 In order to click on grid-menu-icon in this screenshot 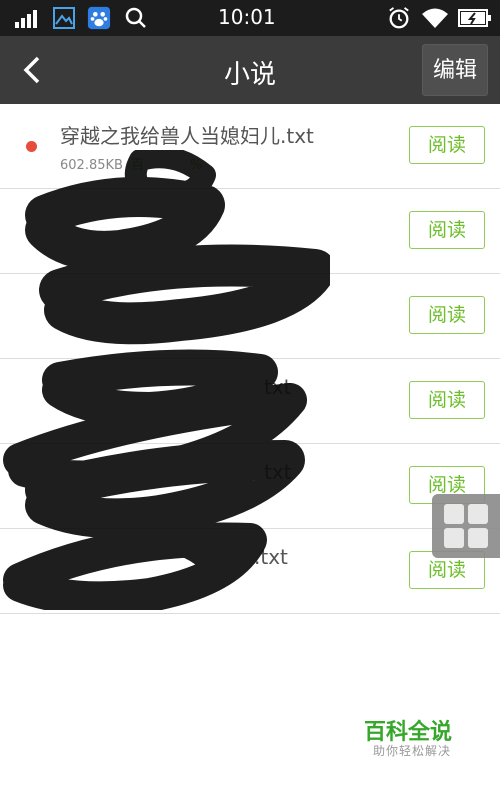, I will do `click(454, 514)`.